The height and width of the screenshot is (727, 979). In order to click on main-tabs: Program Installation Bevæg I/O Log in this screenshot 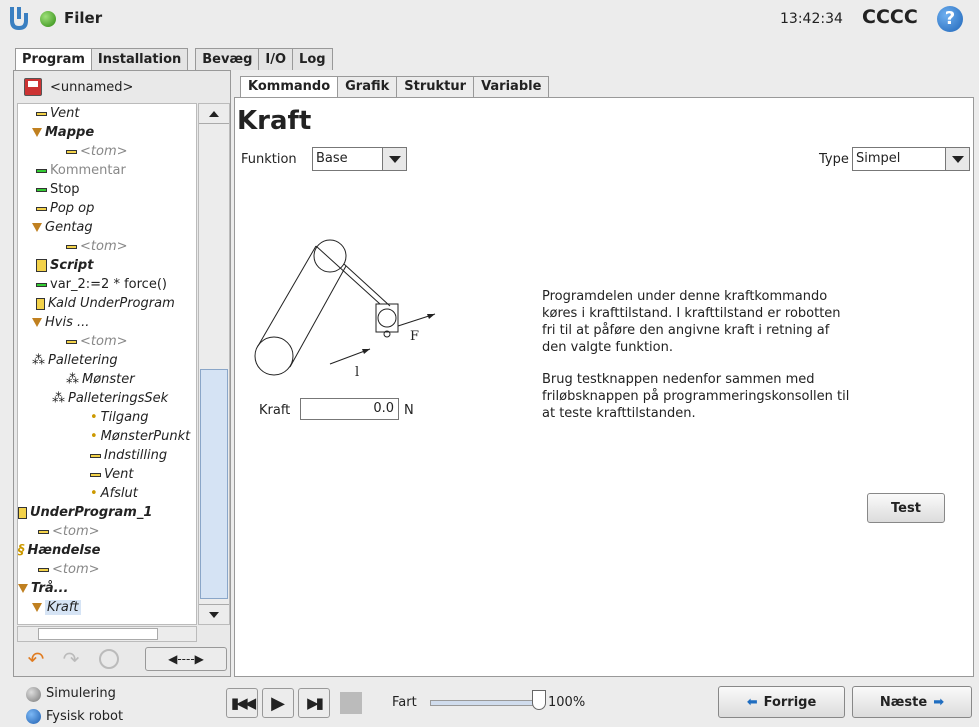, I will do `click(174, 59)`.